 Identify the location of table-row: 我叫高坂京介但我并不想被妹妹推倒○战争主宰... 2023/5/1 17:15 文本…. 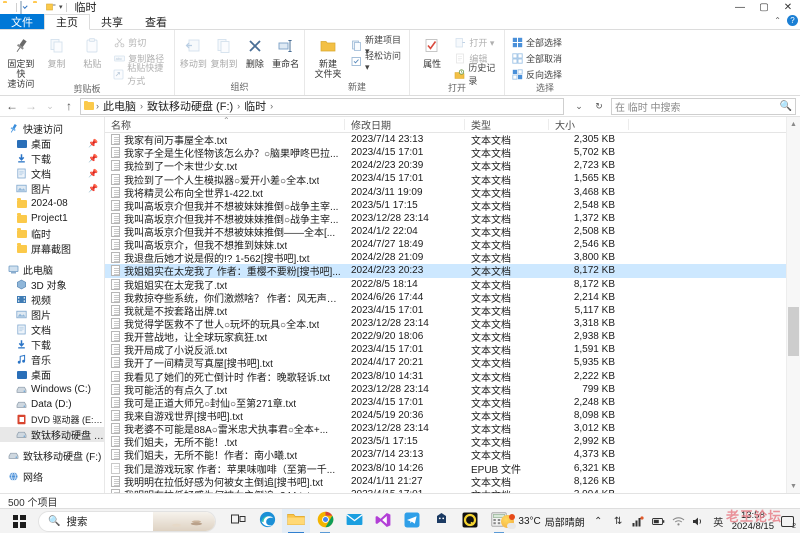
(452, 206).